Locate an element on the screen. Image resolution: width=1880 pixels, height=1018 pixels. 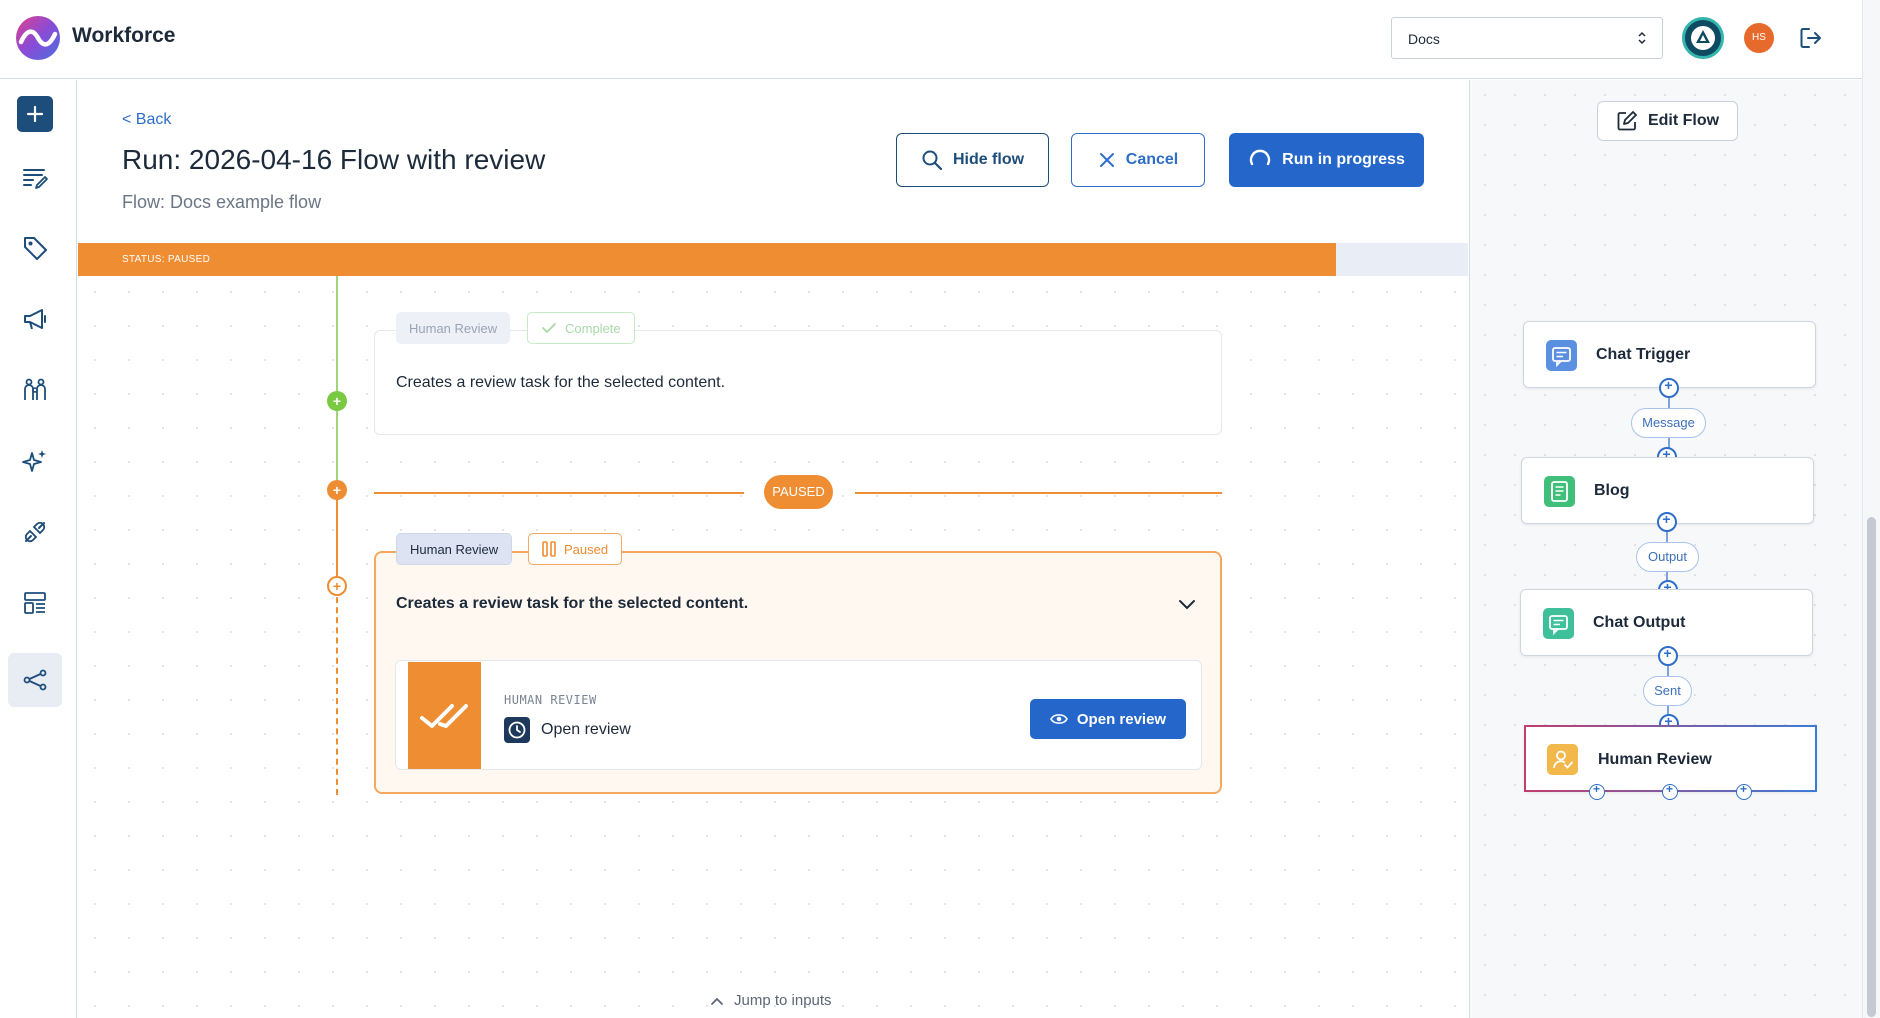
person-check-icon is located at coordinates (1562, 759).